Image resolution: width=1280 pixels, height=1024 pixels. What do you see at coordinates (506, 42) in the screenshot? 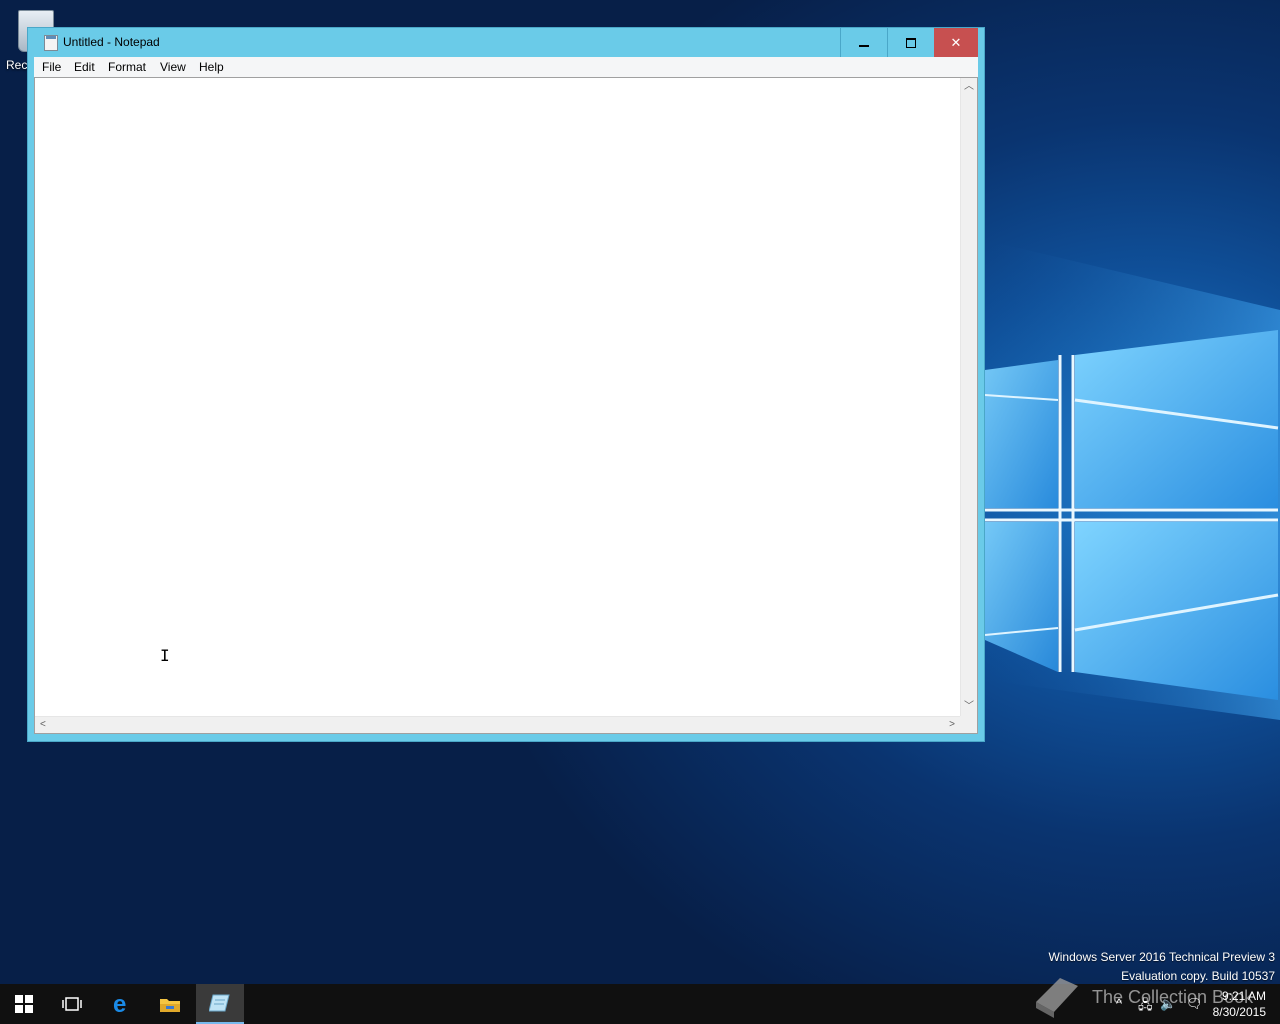
I see `title-bar: Untitled - Notepad ✕` at bounding box center [506, 42].